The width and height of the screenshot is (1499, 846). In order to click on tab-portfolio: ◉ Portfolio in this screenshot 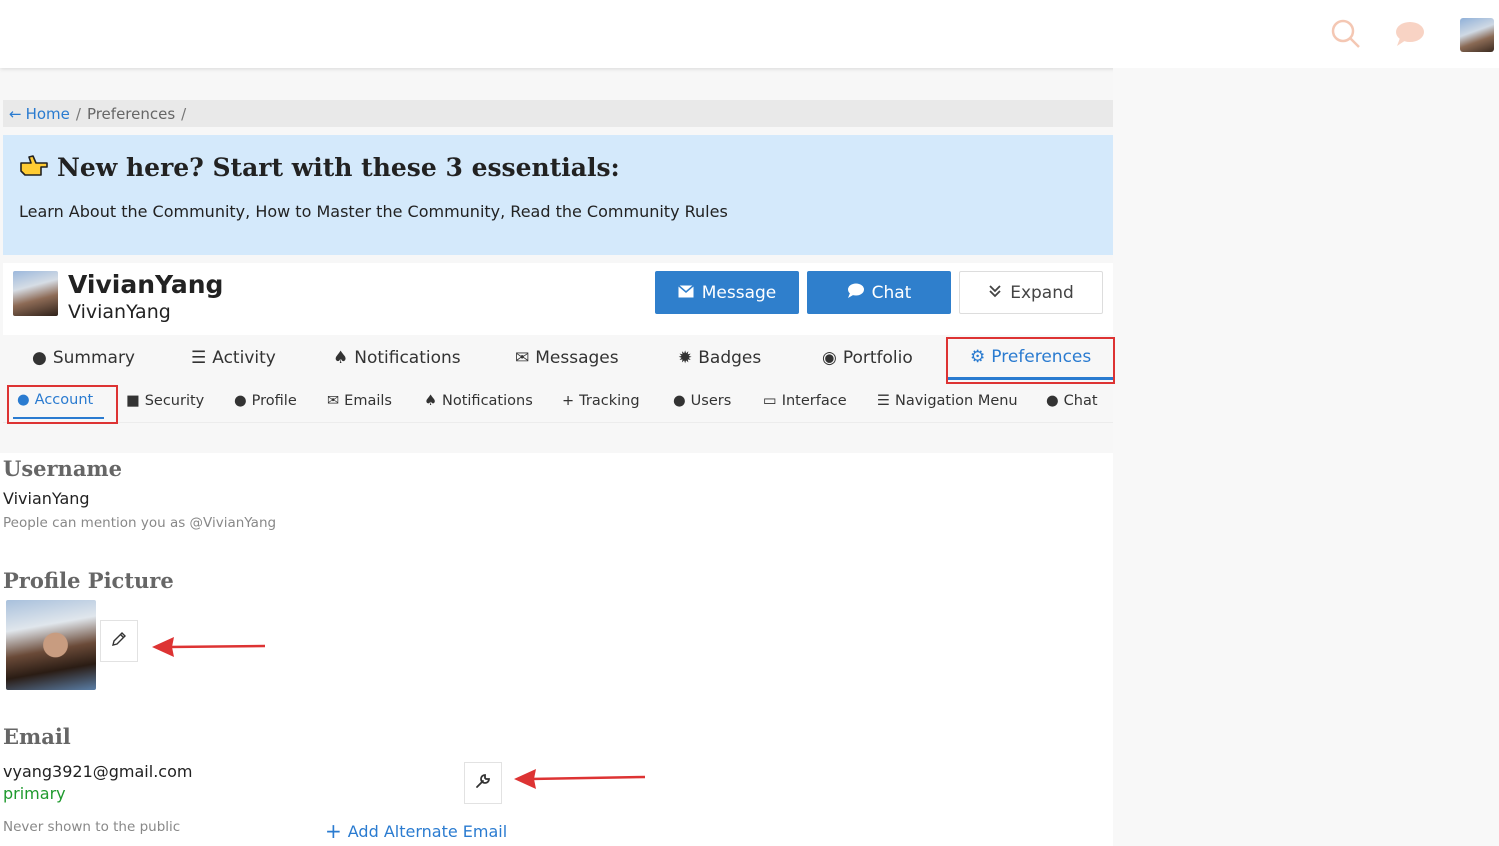, I will do `click(867, 358)`.